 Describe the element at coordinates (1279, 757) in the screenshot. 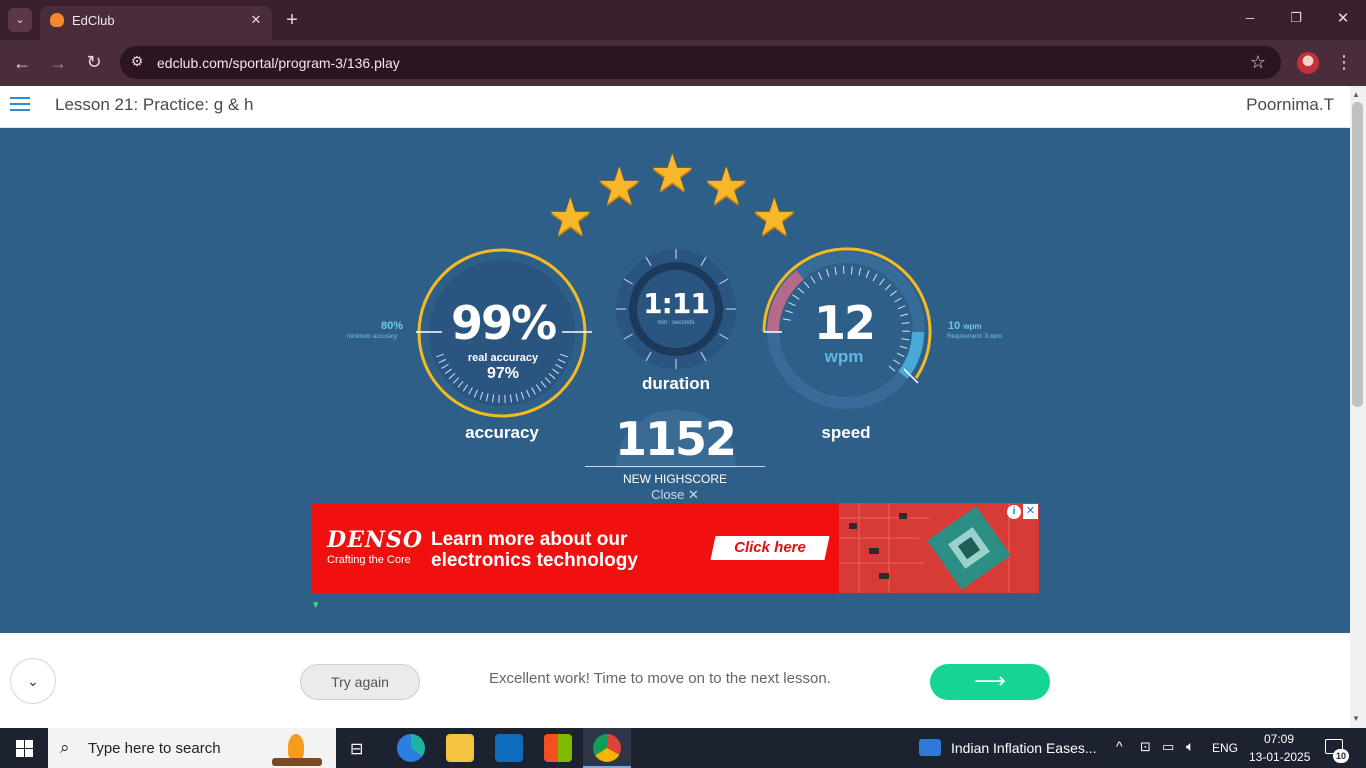

I see `clock-date: 13-01-2025` at that location.